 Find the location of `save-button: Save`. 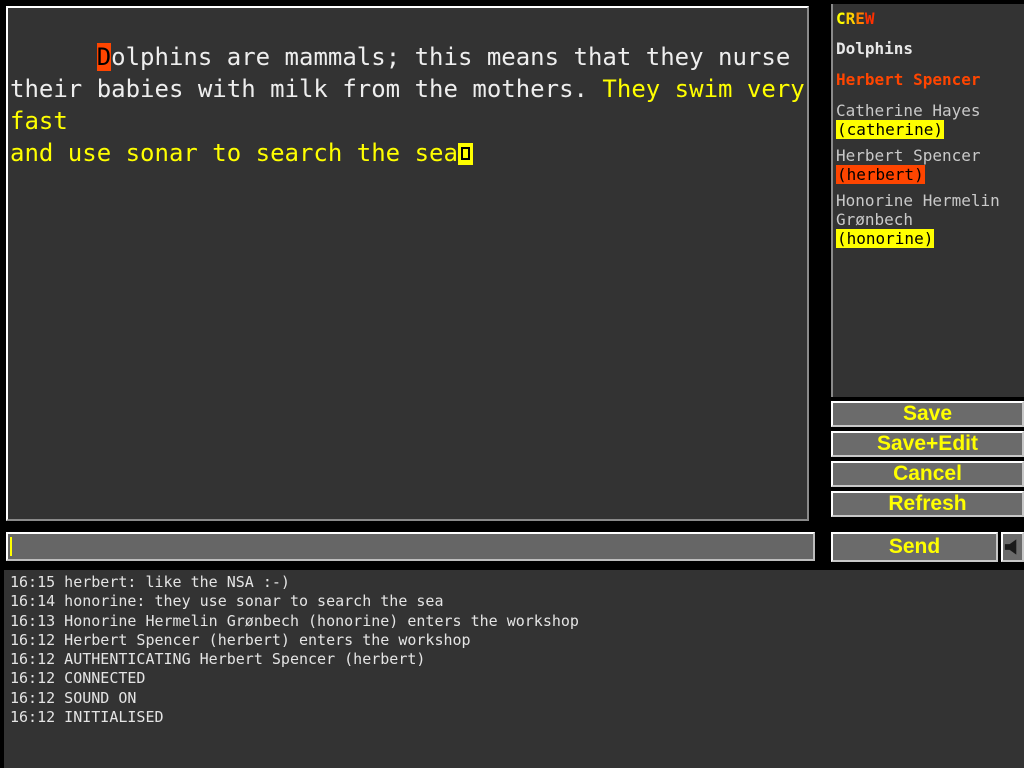

save-button: Save is located at coordinates (927, 414).